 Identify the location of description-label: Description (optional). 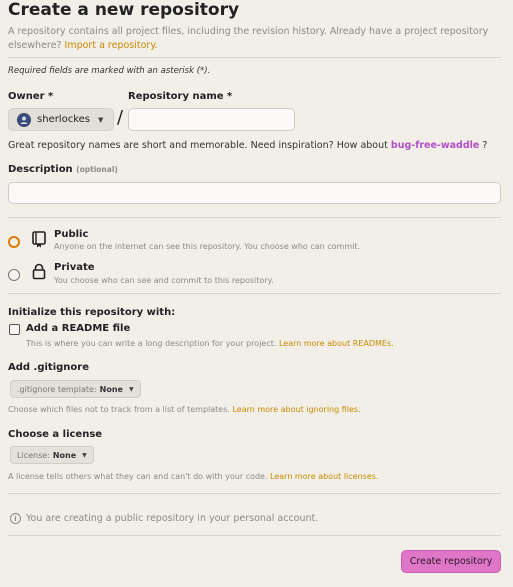
(63, 169).